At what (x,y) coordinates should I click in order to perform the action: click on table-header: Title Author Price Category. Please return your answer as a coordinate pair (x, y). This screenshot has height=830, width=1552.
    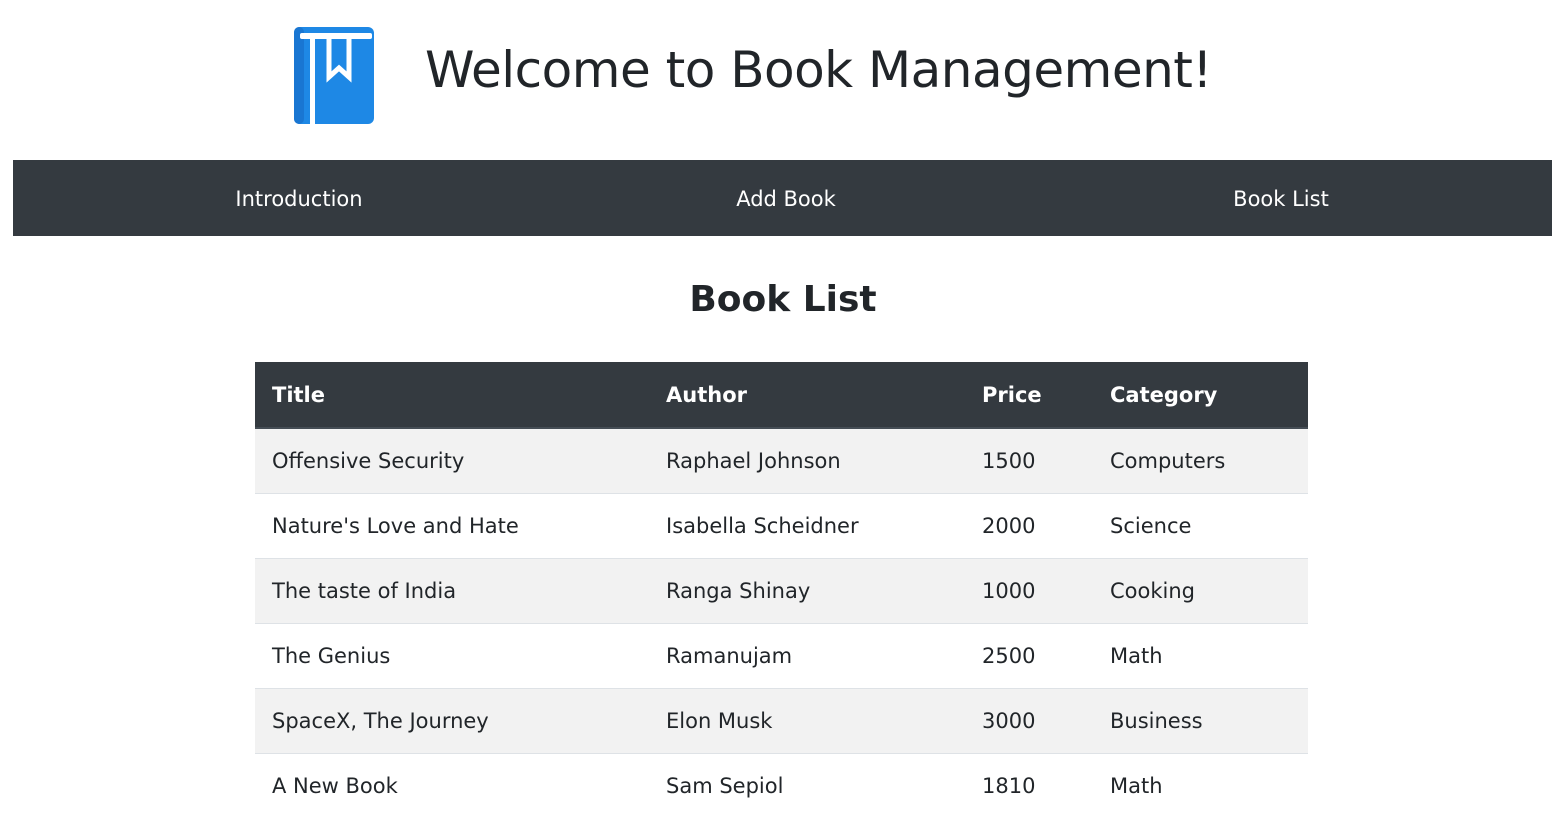
    Looking at the image, I should click on (781, 395).